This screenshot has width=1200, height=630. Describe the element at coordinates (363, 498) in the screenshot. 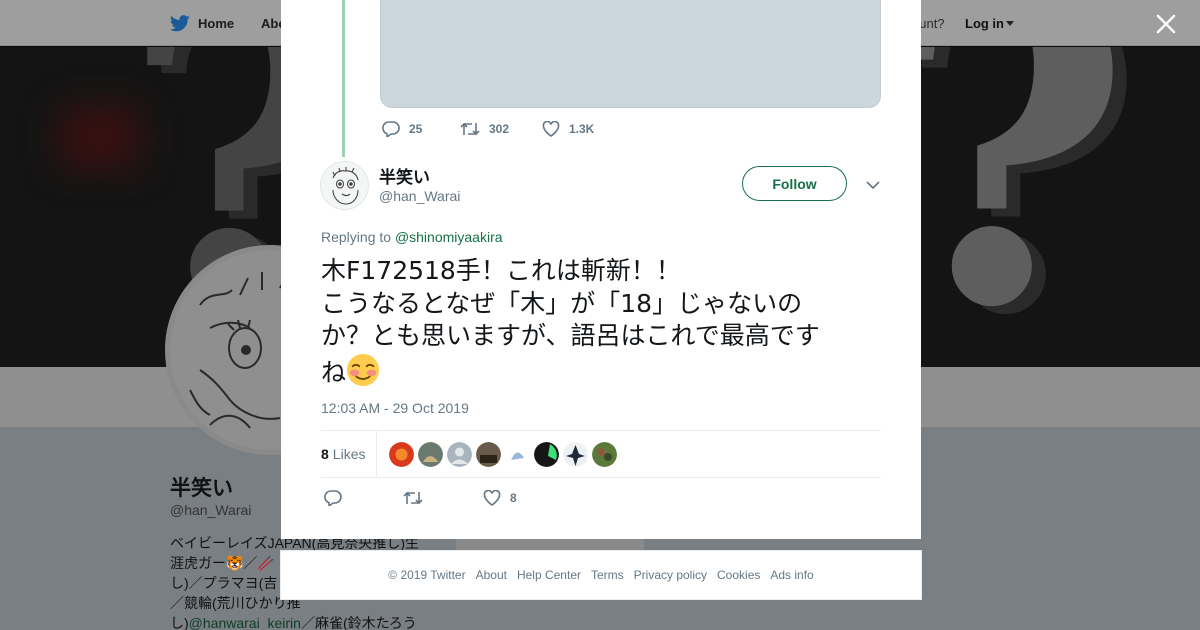

I see `reply-button` at that location.